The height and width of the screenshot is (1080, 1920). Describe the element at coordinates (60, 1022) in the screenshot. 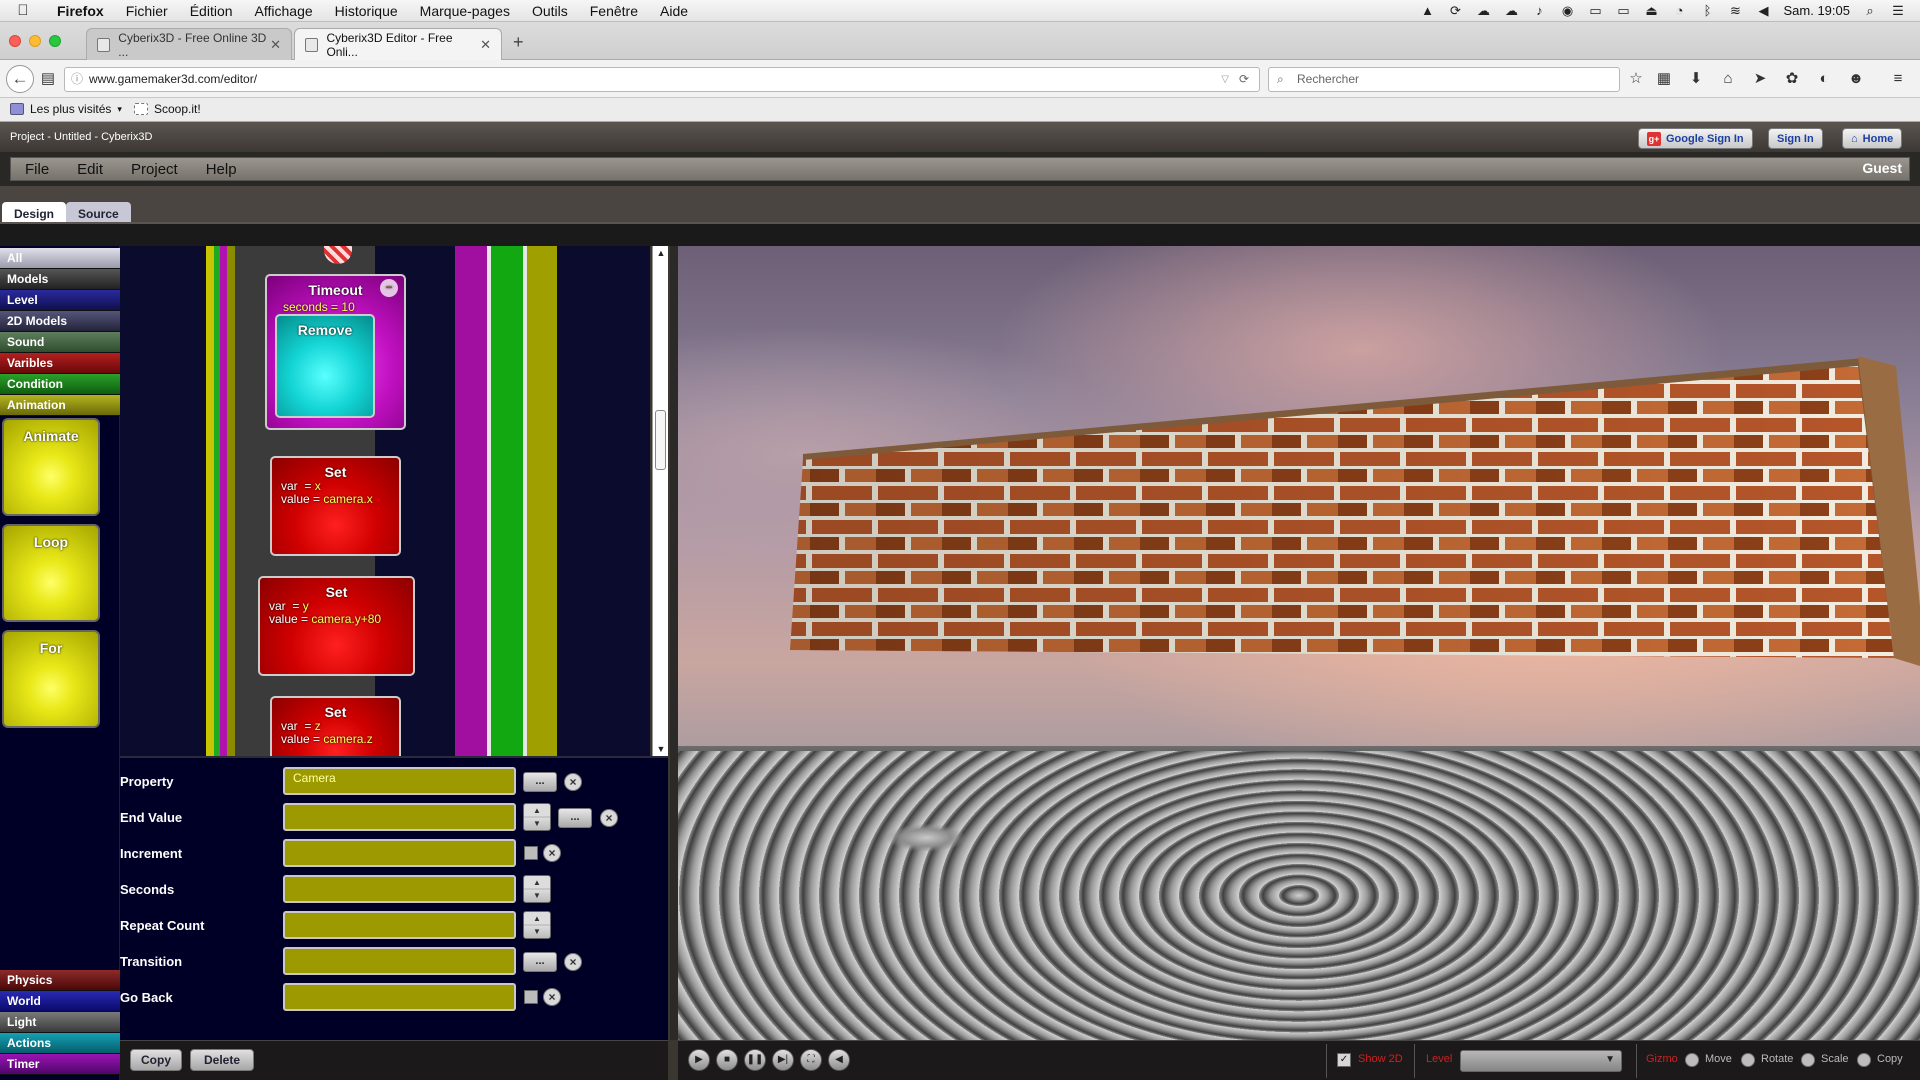

I see `category-light: Light` at that location.